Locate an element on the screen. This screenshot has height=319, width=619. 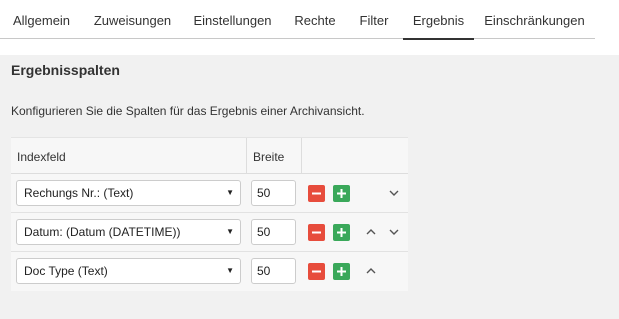
table-row: Doc Type (Text) ▼ 50 is located at coordinates (209, 271).